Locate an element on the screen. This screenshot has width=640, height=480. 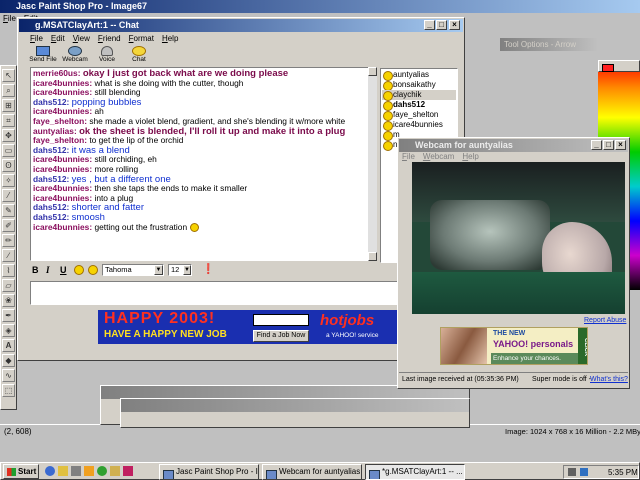
size-select: 12 ▼ is located at coordinates (180, 270).